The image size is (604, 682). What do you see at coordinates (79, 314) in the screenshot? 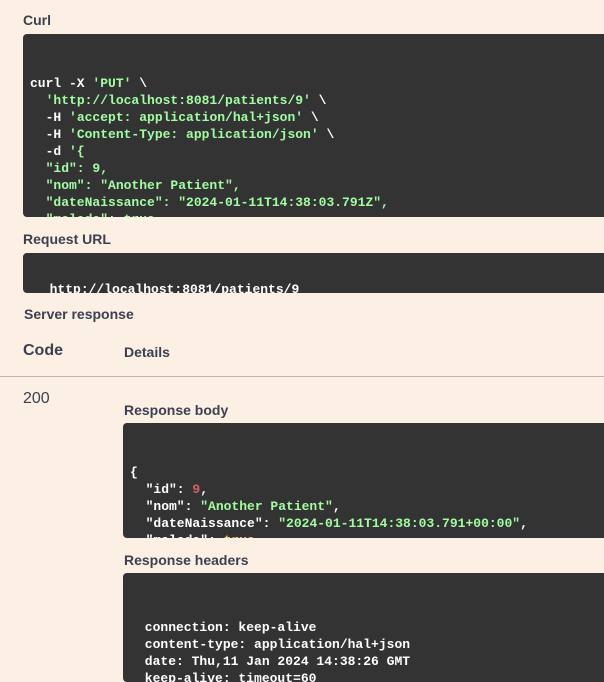
I see `server-response-label: Server response` at bounding box center [79, 314].